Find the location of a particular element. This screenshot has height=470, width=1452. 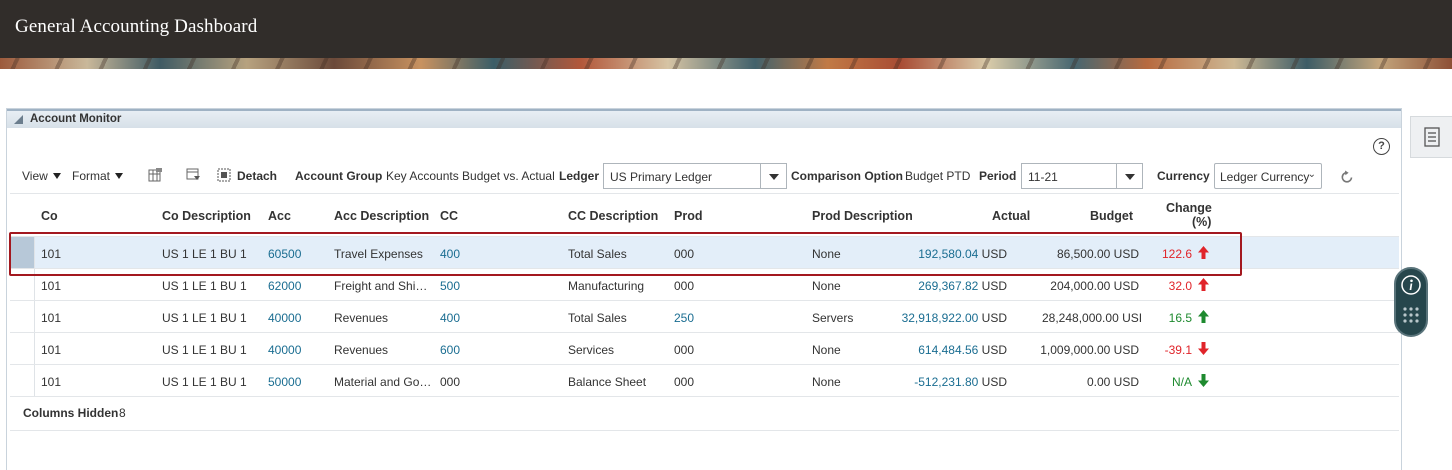

cell-acc-link: 50000 is located at coordinates (284, 382).